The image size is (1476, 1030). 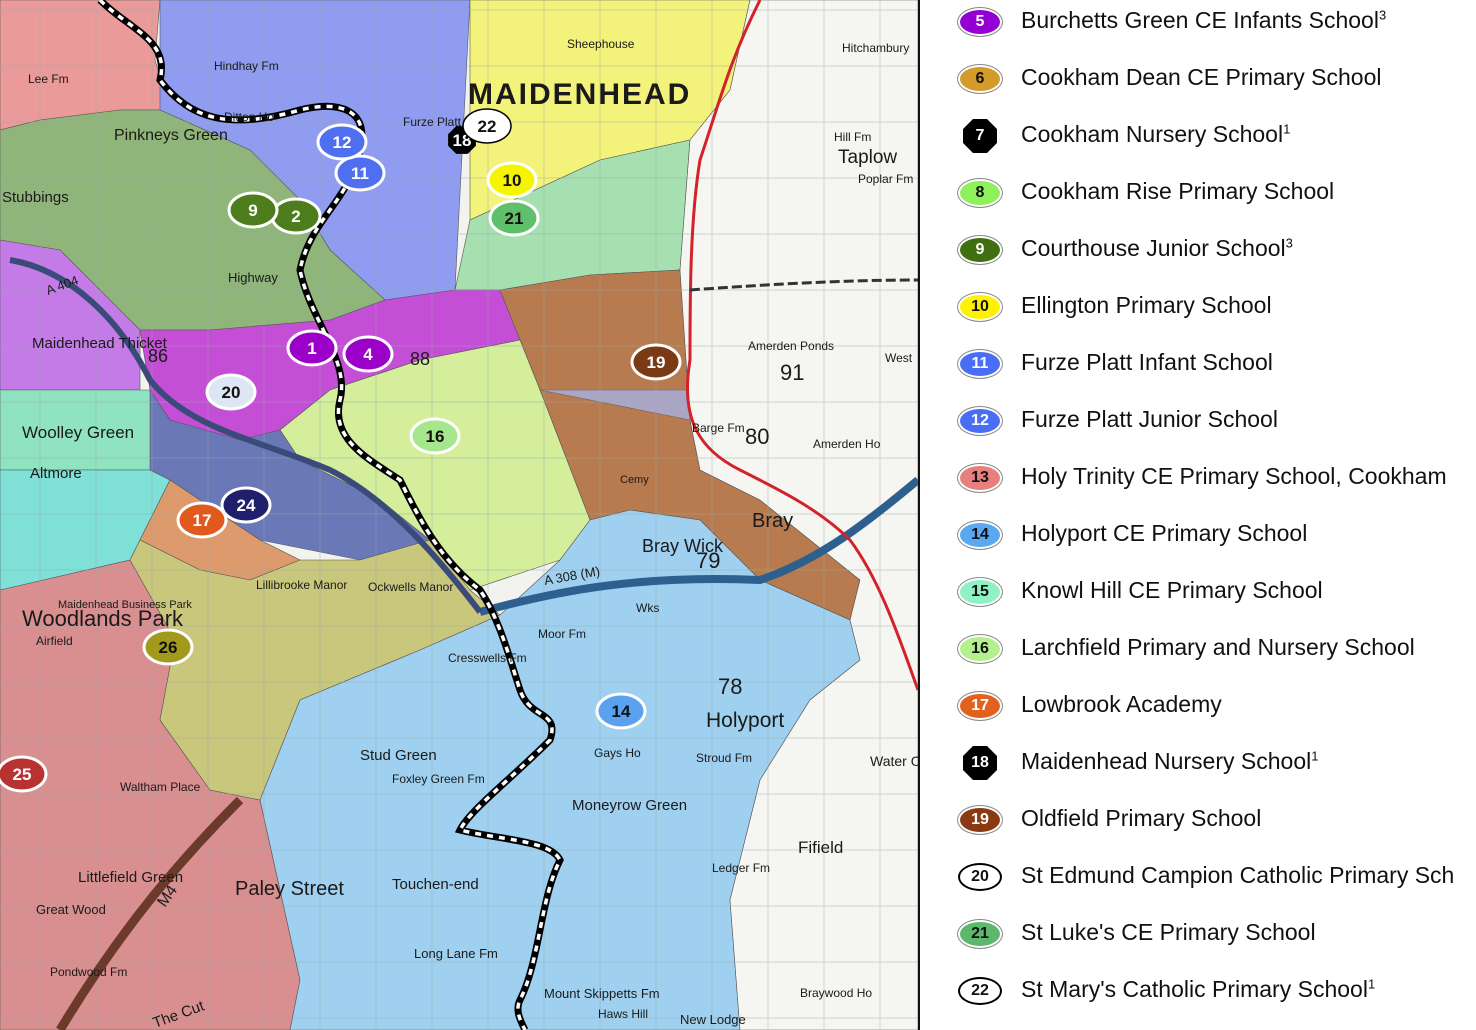 I want to click on school-pin-24: 24, so click(x=246, y=505).